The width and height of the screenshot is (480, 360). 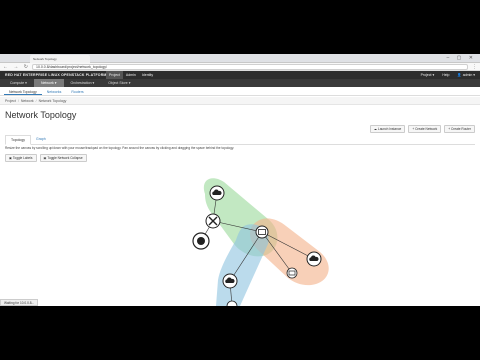 I want to click on sub-nav-compute: Compute ▾, so click(x=18, y=83).